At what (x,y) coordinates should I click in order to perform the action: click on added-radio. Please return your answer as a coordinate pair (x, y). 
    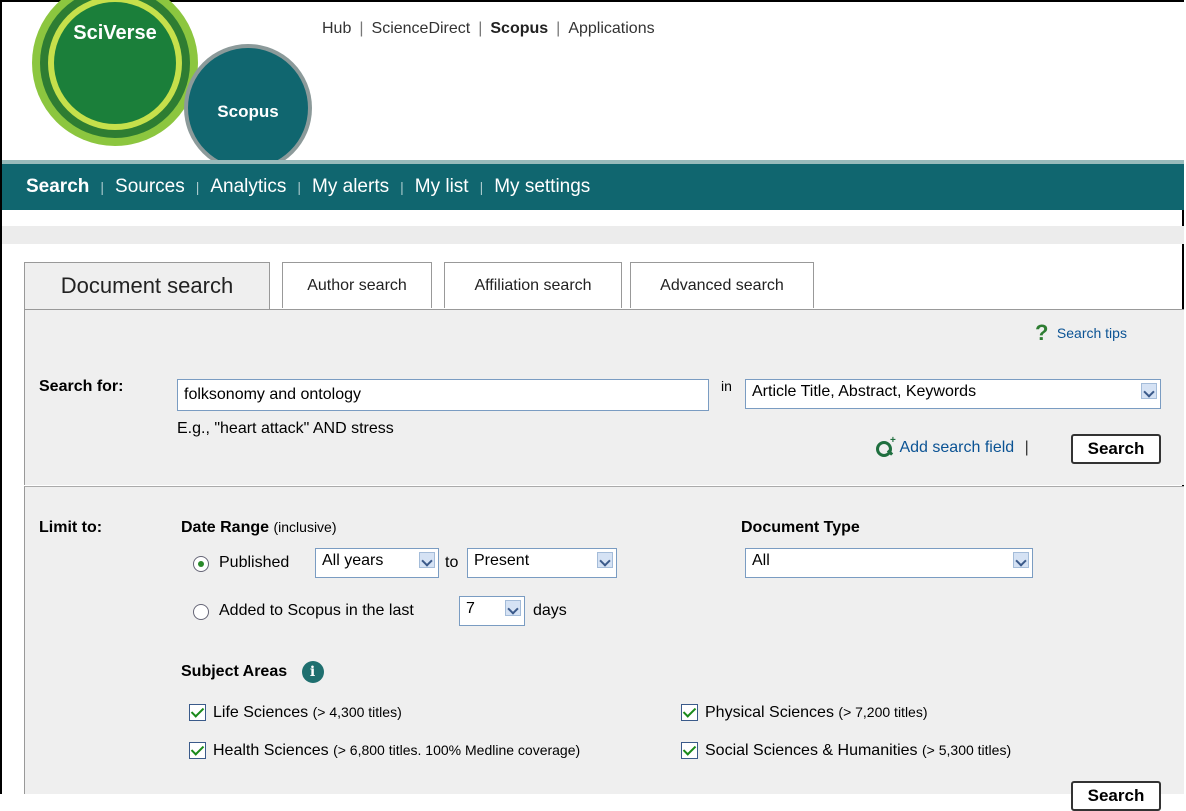
    Looking at the image, I should click on (201, 612).